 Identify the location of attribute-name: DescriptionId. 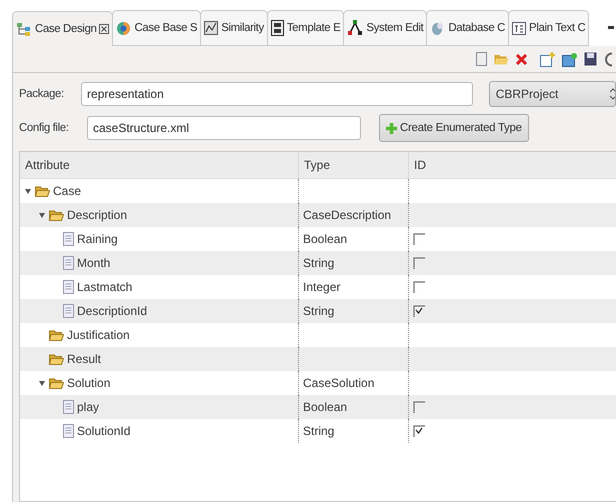
(112, 311).